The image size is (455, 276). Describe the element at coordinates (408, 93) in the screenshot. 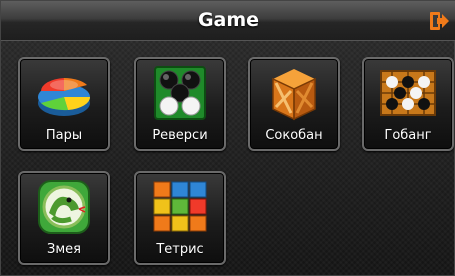

I see `gobang-icon` at that location.